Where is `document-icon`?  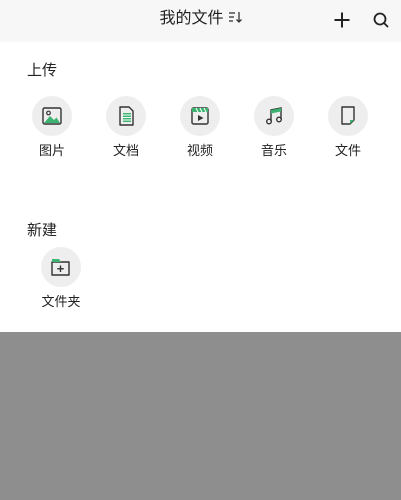
document-icon is located at coordinates (126, 116).